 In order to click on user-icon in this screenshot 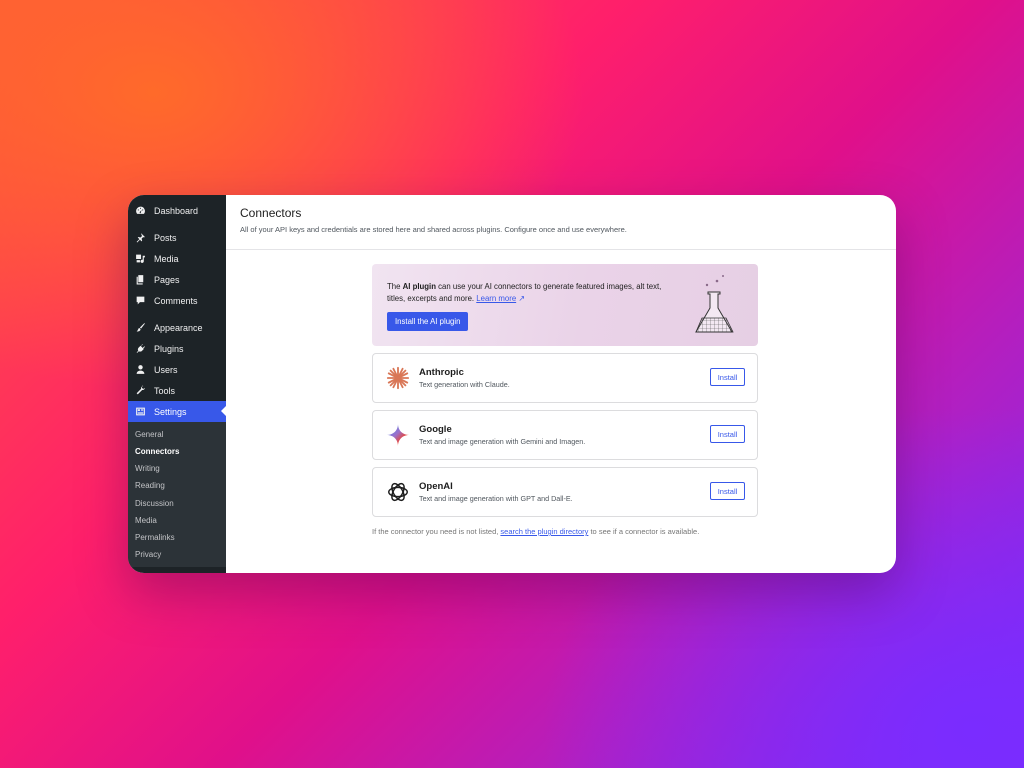, I will do `click(140, 370)`.